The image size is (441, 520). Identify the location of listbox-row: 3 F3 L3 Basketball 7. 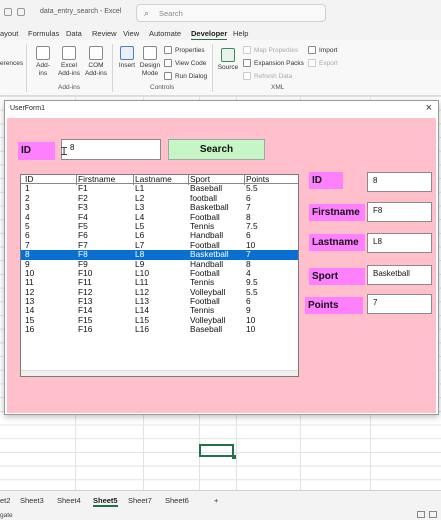
(159, 207).